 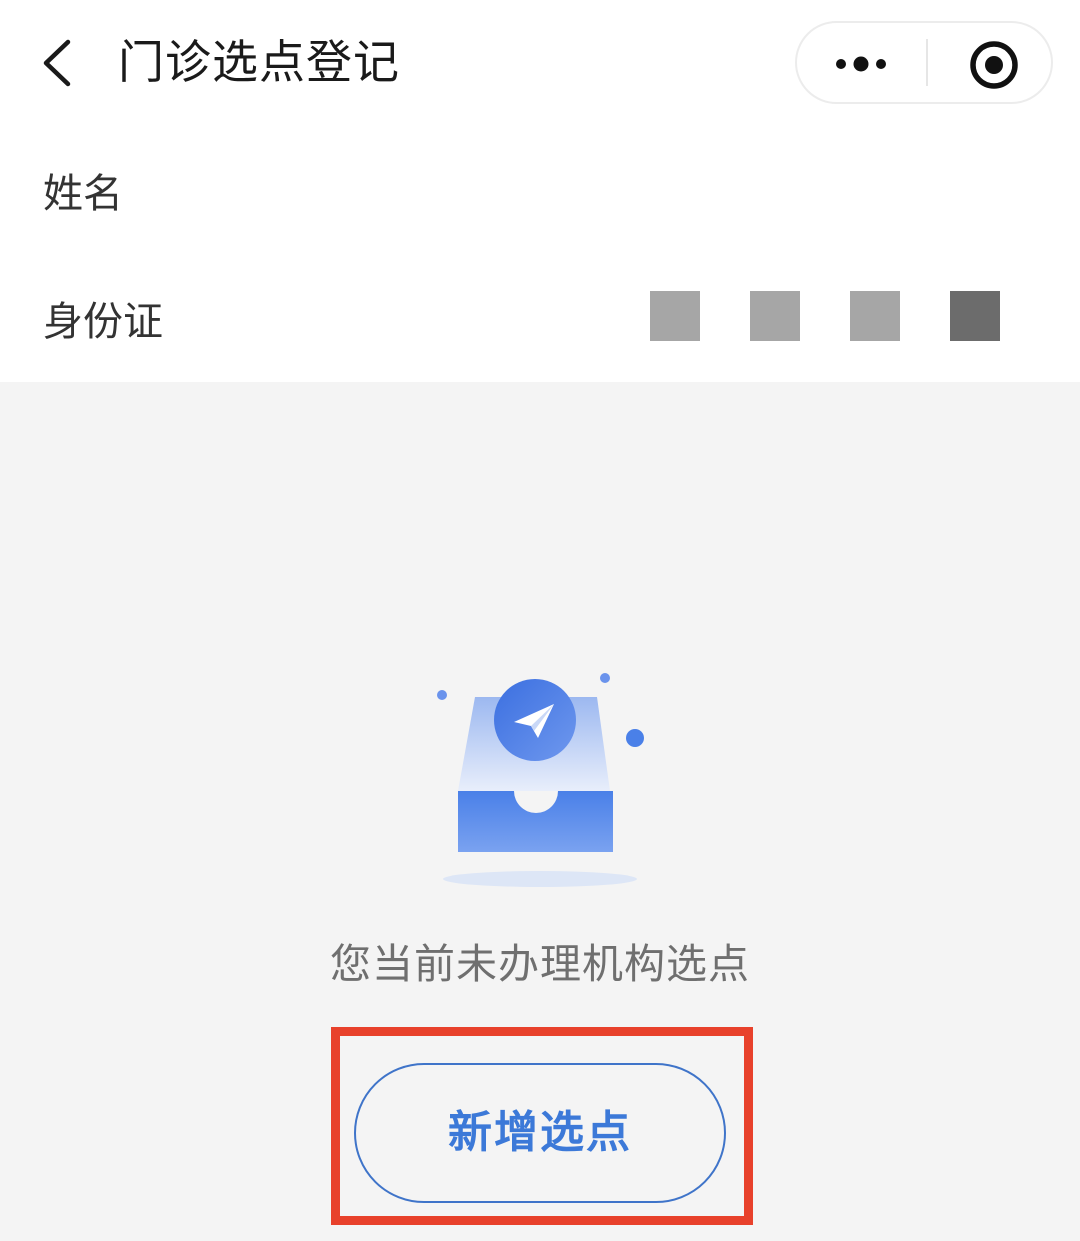 What do you see at coordinates (259, 62) in the screenshot?
I see `page-title: 门诊选点登记` at bounding box center [259, 62].